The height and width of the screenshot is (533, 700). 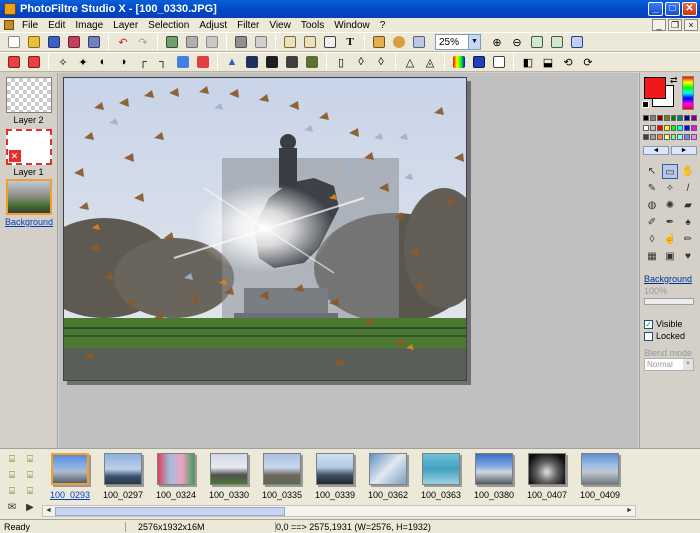 I want to click on brush-icon: ✐, so click(x=652, y=222).